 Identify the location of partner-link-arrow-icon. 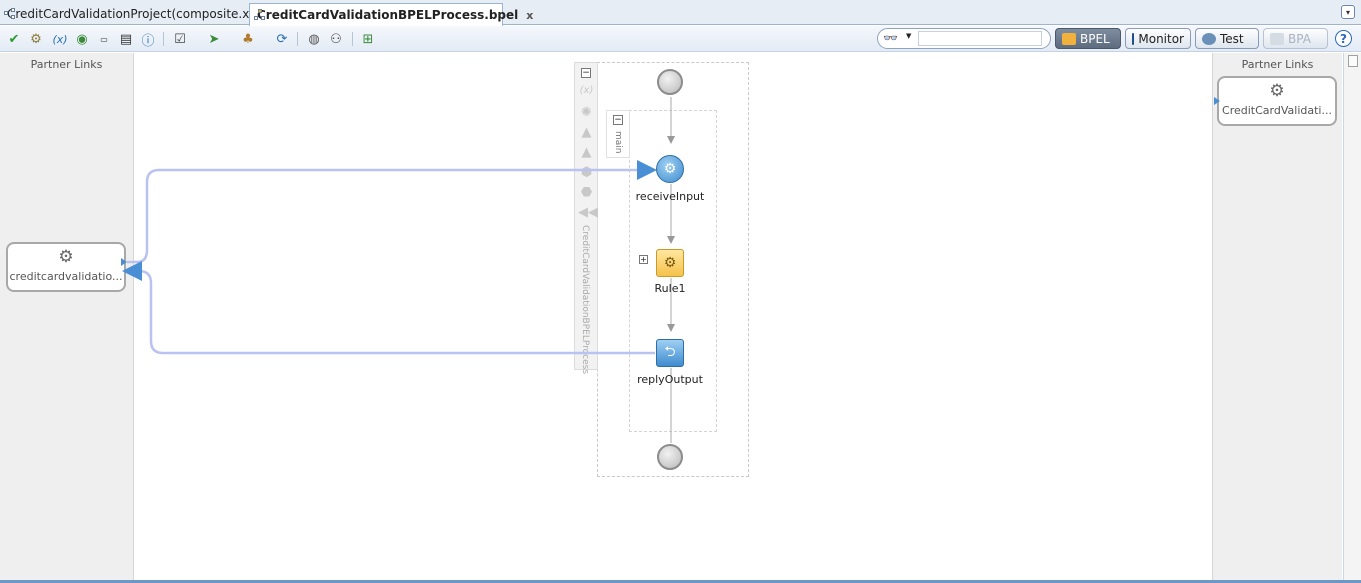
(124, 262).